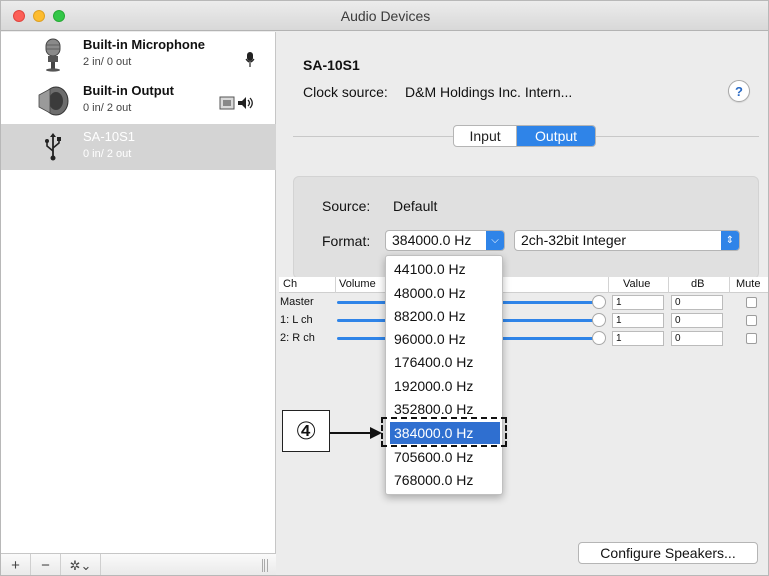  What do you see at coordinates (290, 284) in the screenshot?
I see `column-ch: Ch` at bounding box center [290, 284].